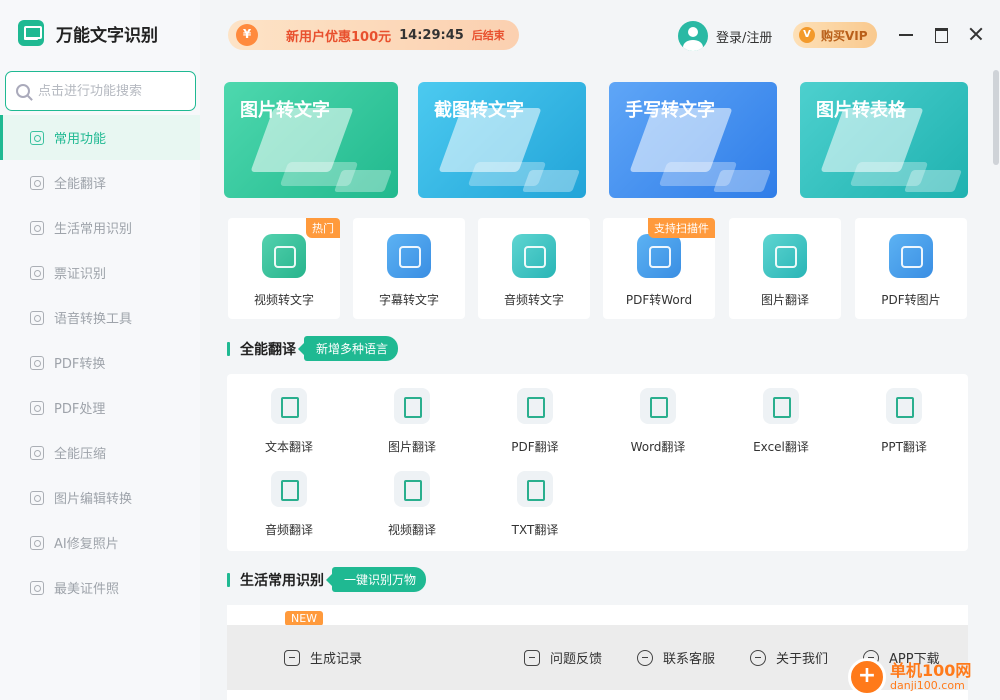 The image size is (1000, 700). I want to click on tool-pdf-to-word: PDF转Word 支持扫描件, so click(659, 268).